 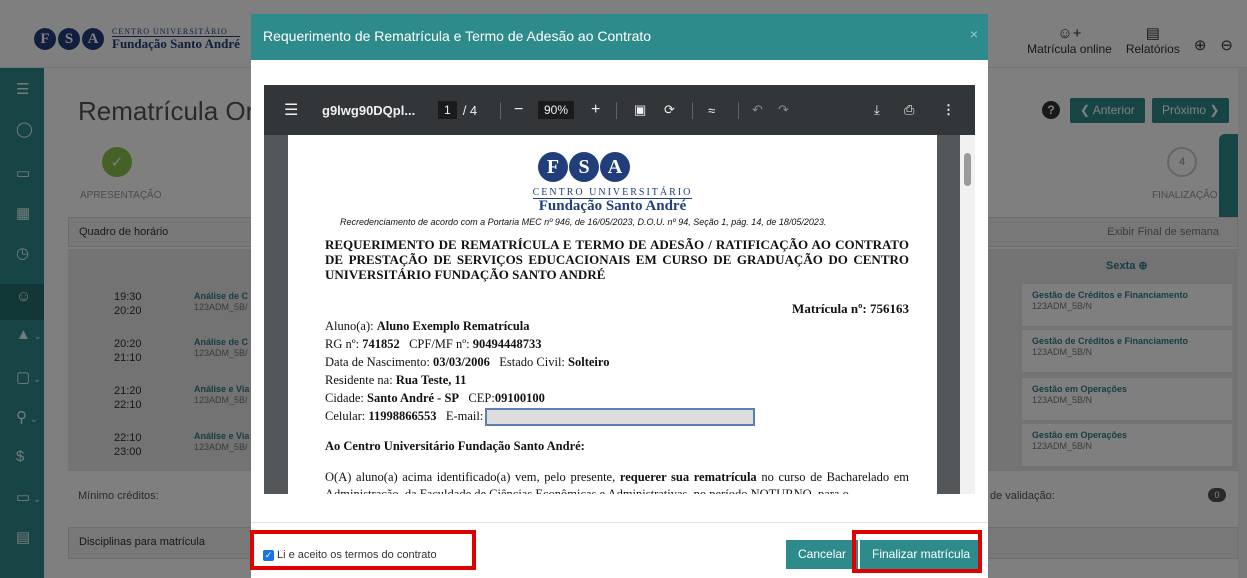 I want to click on doc-matricula: Matrícula nº: 756163, so click(x=850, y=308).